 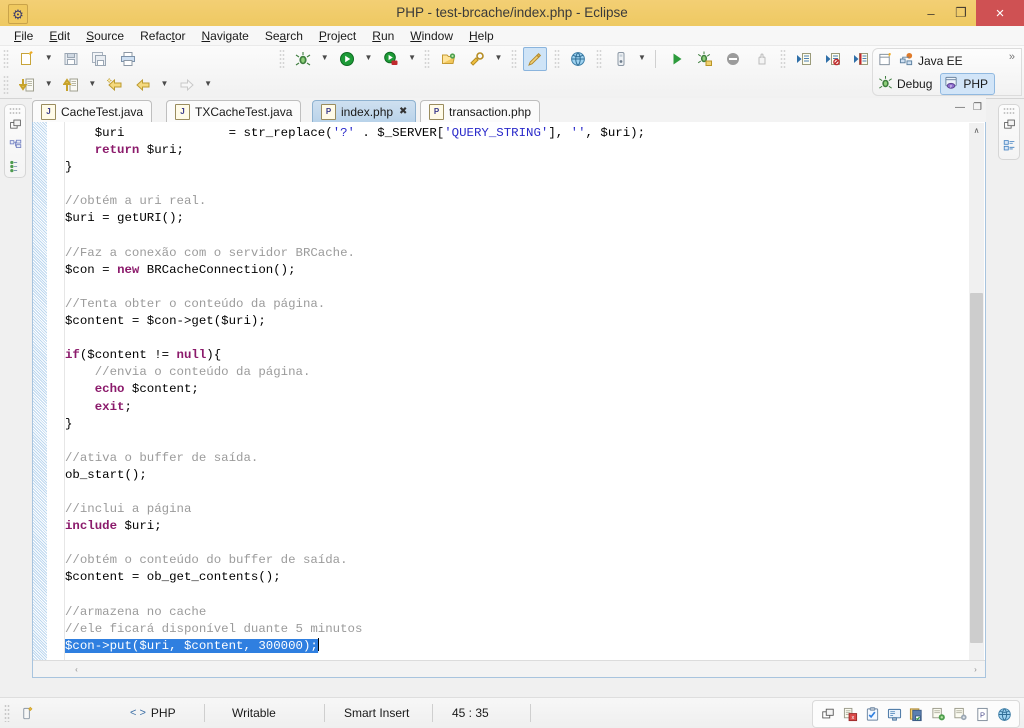 What do you see at coordinates (15, 166) in the screenshot?
I see `outline-tree-icon` at bounding box center [15, 166].